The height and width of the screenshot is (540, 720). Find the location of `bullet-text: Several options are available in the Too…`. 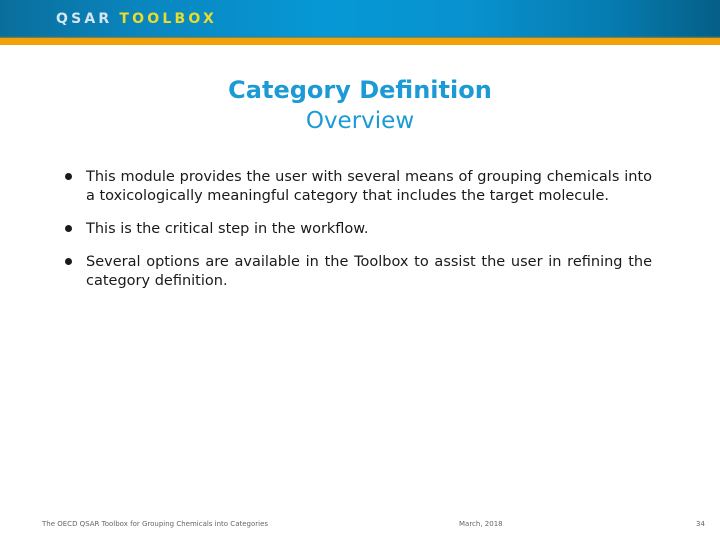

bullet-text: Several options are available in the Too… is located at coordinates (369, 271).